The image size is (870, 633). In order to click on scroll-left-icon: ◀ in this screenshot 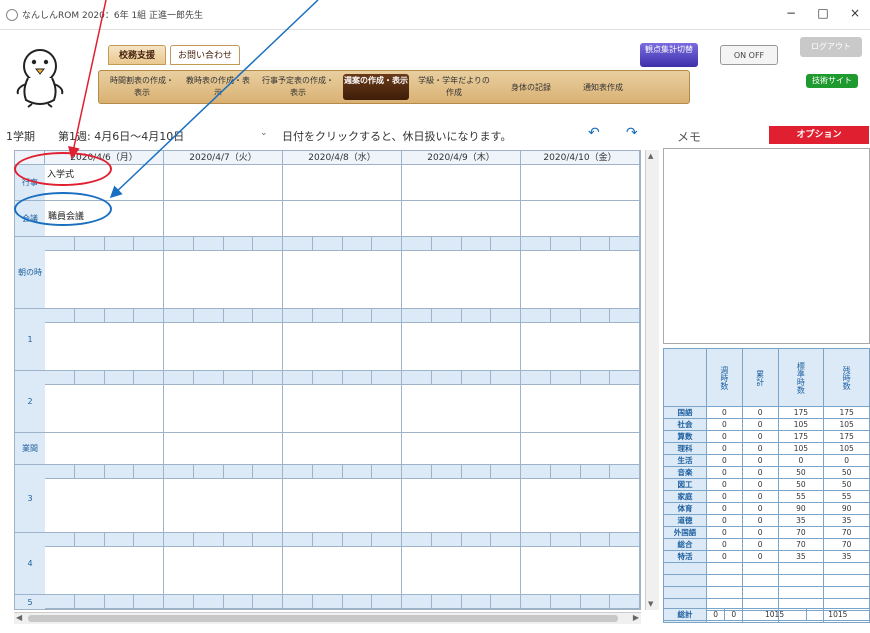, I will do `click(19, 617)`.